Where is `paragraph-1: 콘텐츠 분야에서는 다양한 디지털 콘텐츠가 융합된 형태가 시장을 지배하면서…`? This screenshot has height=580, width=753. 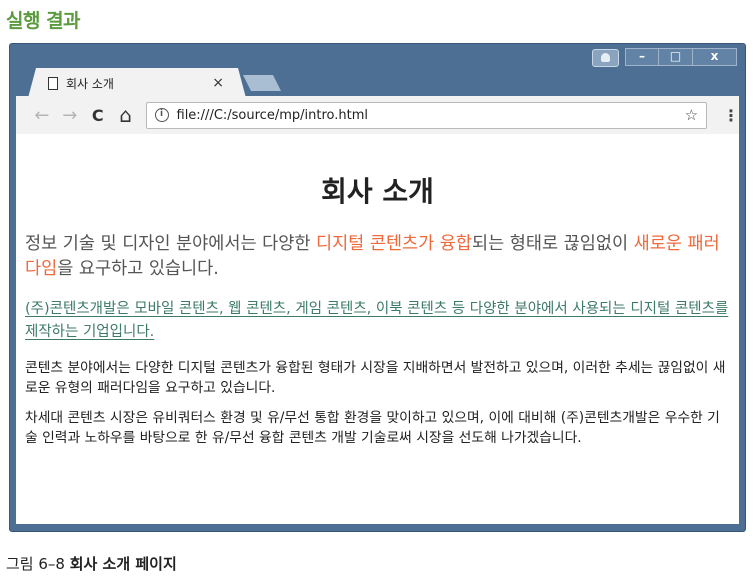
paragraph-1: 콘텐츠 분야에서는 다양한 디지털 콘텐츠가 융합된 형태가 시장을 지배하면서… is located at coordinates (375, 378).